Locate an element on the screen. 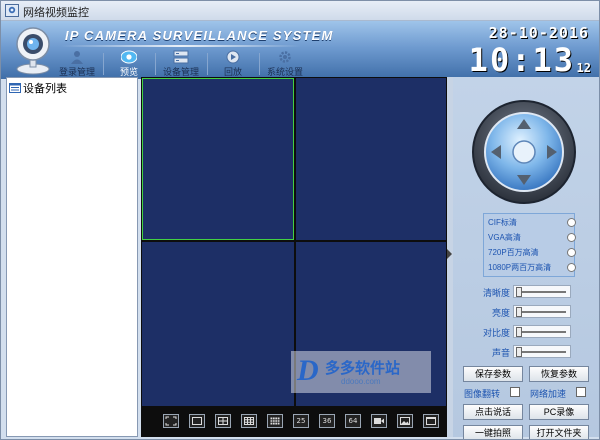 Image resolution: width=600 pixels, height=440 pixels. layout-4-icon is located at coordinates (223, 421).